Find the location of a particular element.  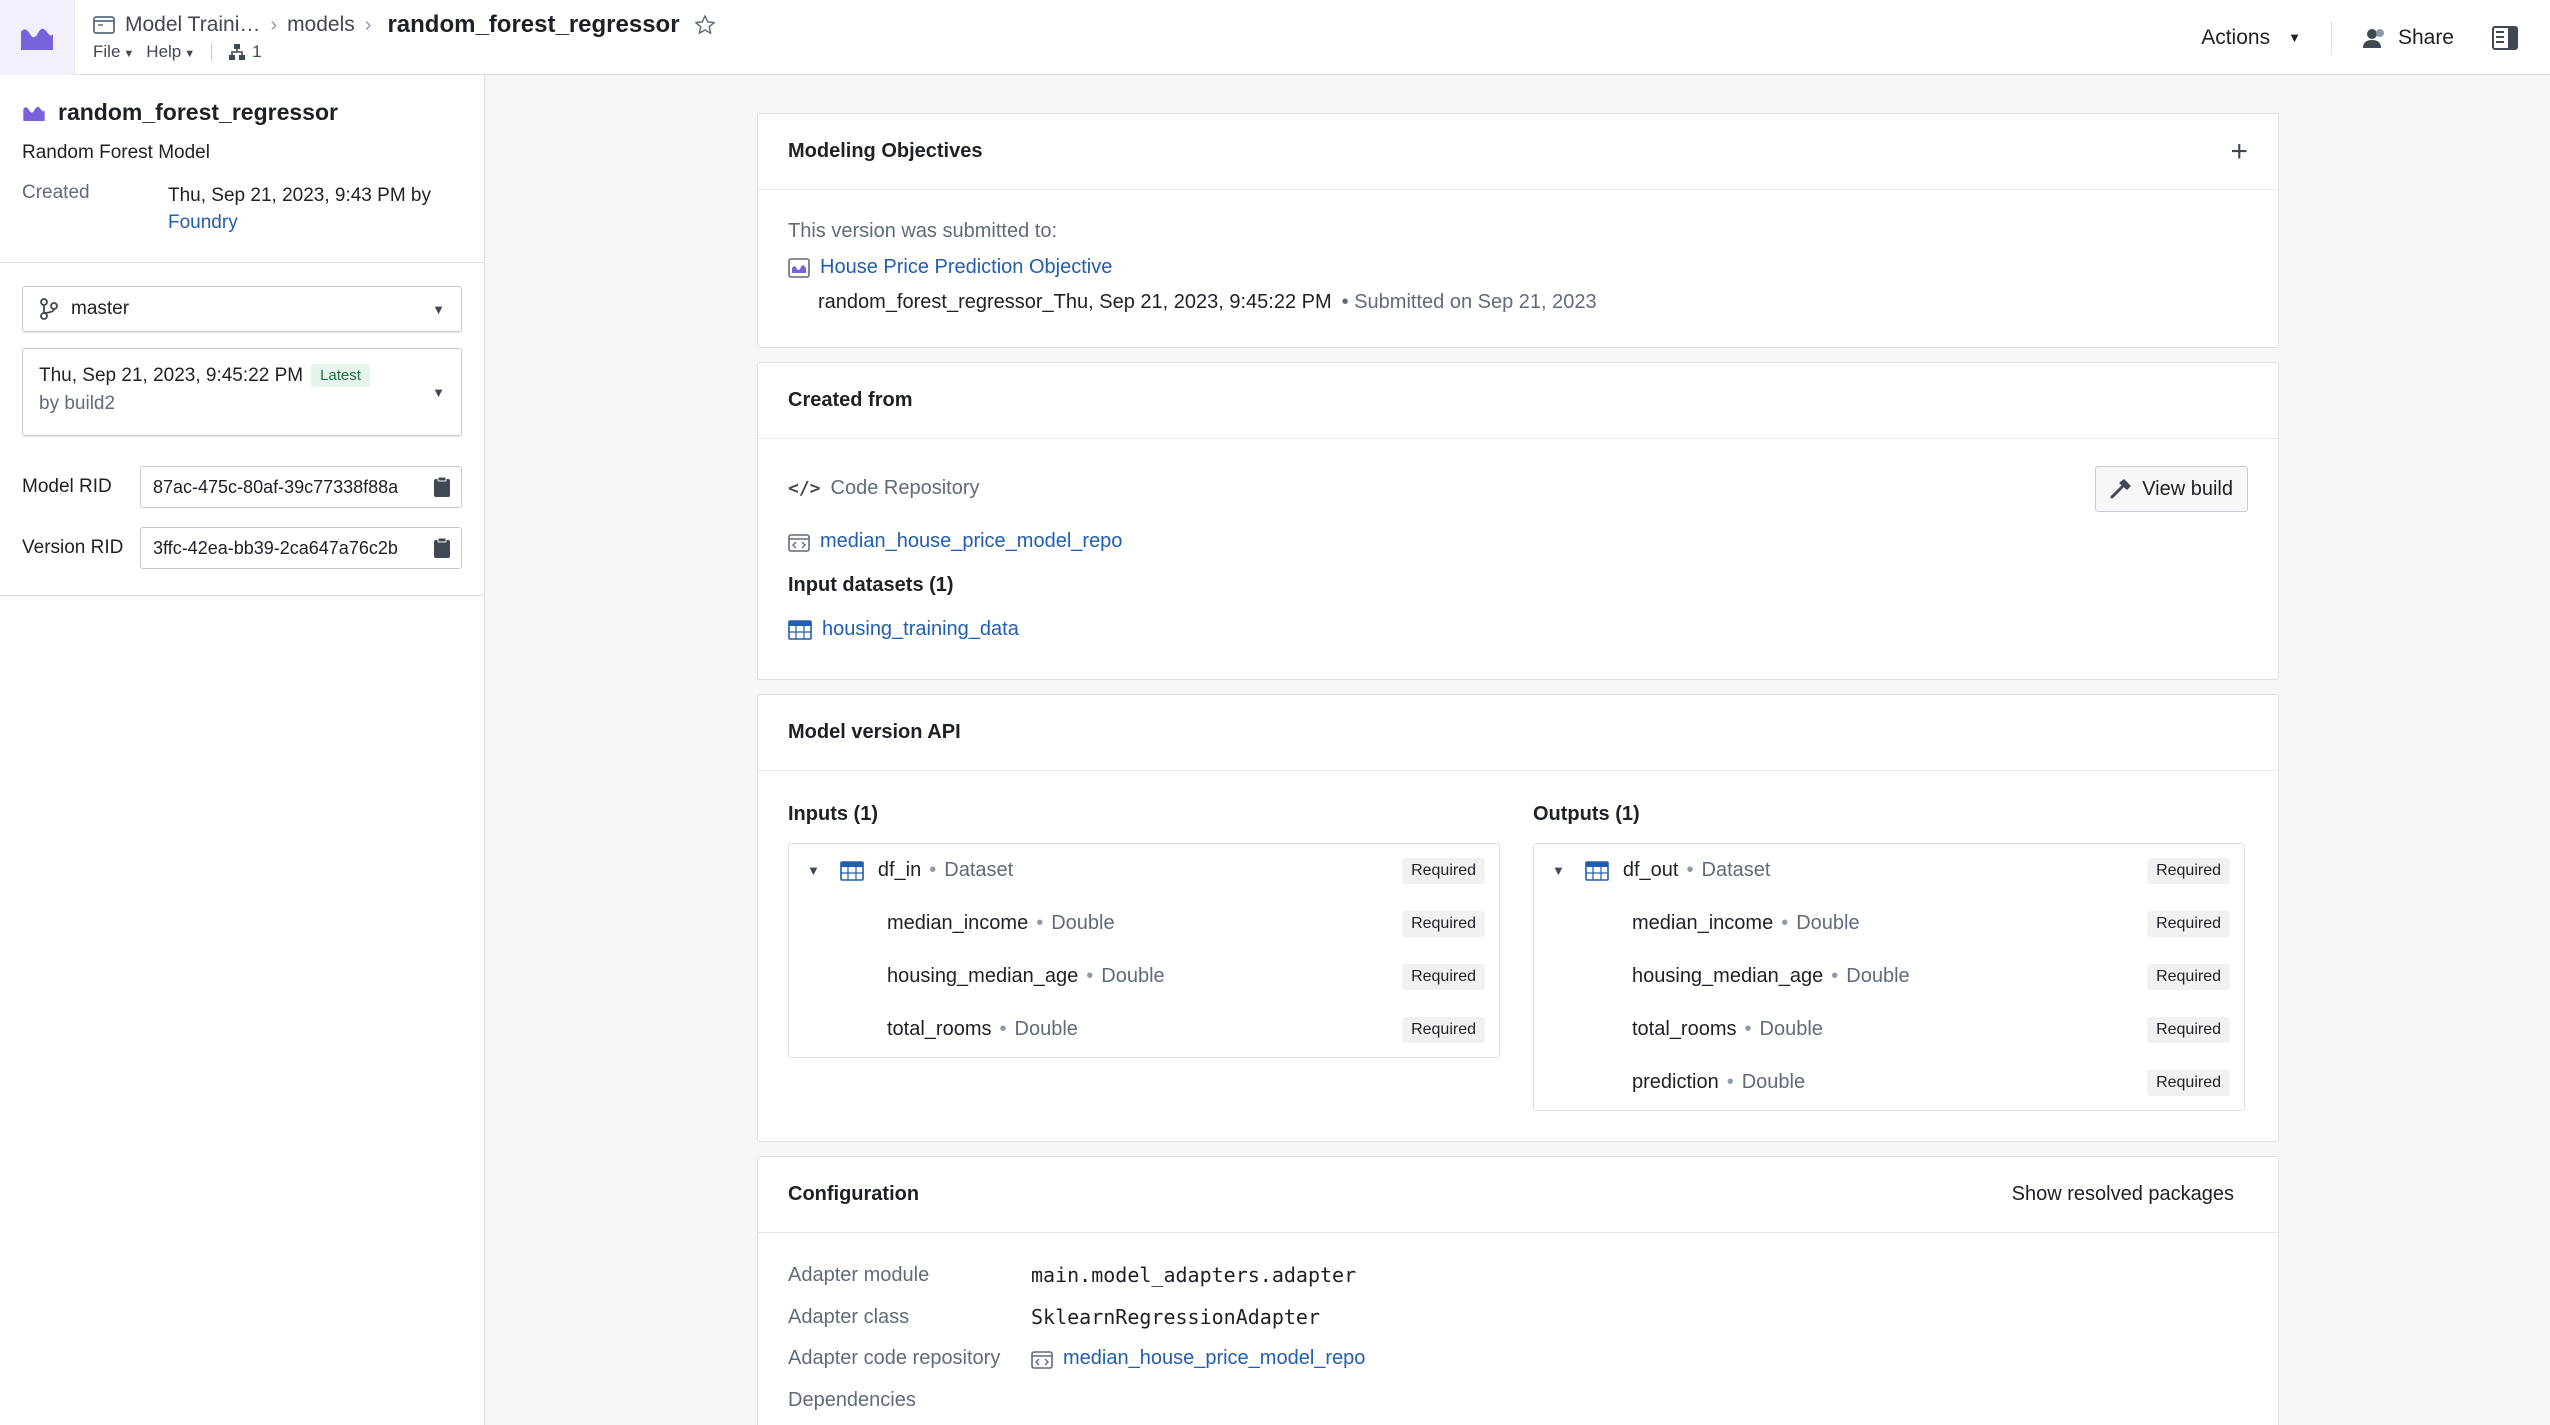

configuration-title: Configuration is located at coordinates (854, 1194).